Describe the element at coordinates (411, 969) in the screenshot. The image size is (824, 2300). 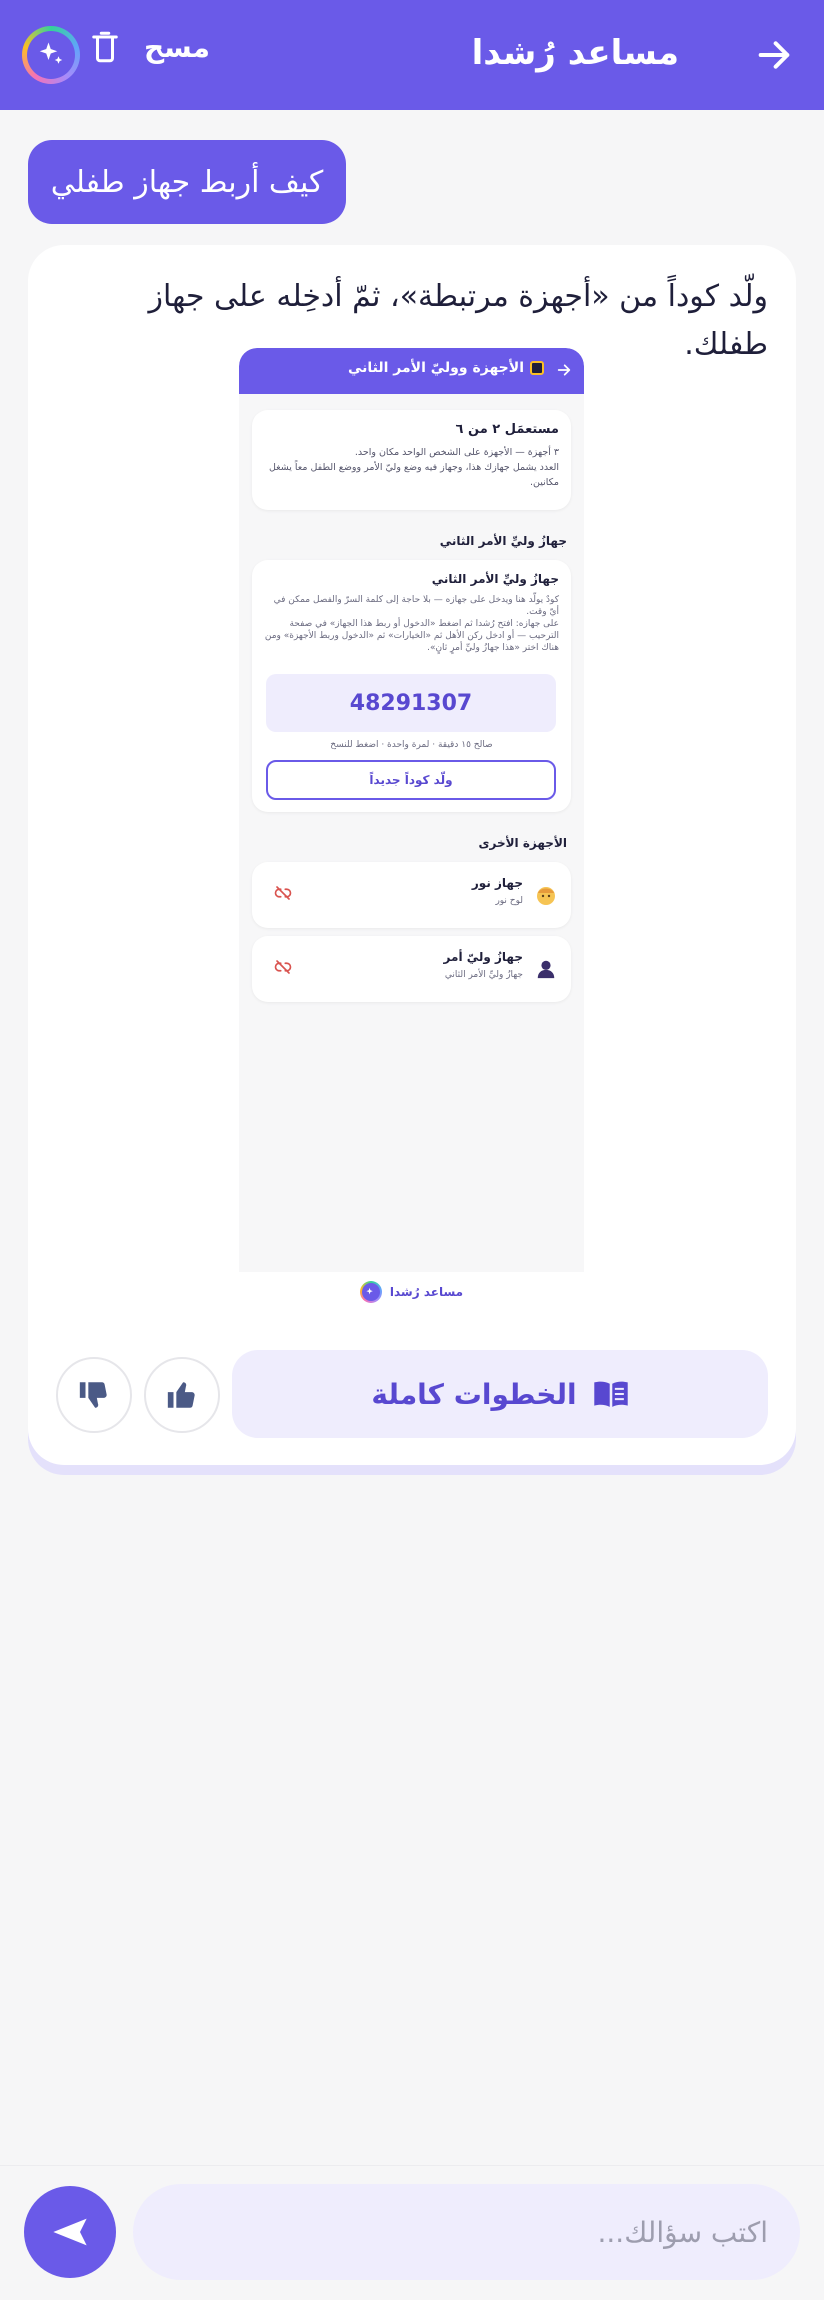
I see `device-row: جهازُ وليّ أمر جهازُ وليِّ الأمر الثاني` at that location.